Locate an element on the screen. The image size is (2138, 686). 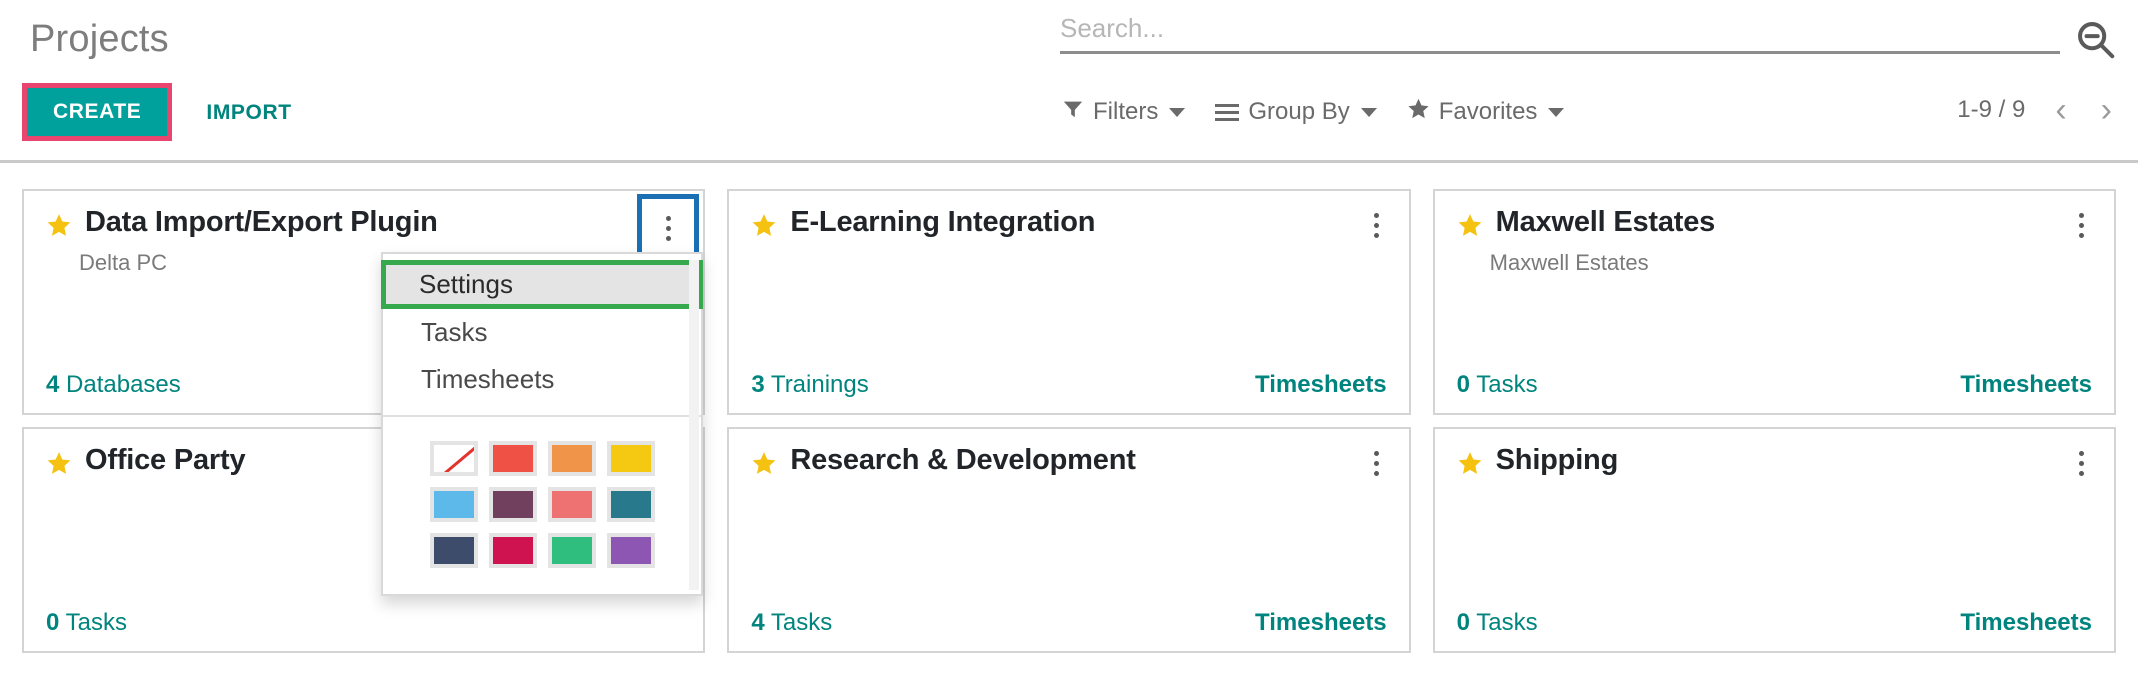
group-by-label: Group By is located at coordinates (1299, 111).